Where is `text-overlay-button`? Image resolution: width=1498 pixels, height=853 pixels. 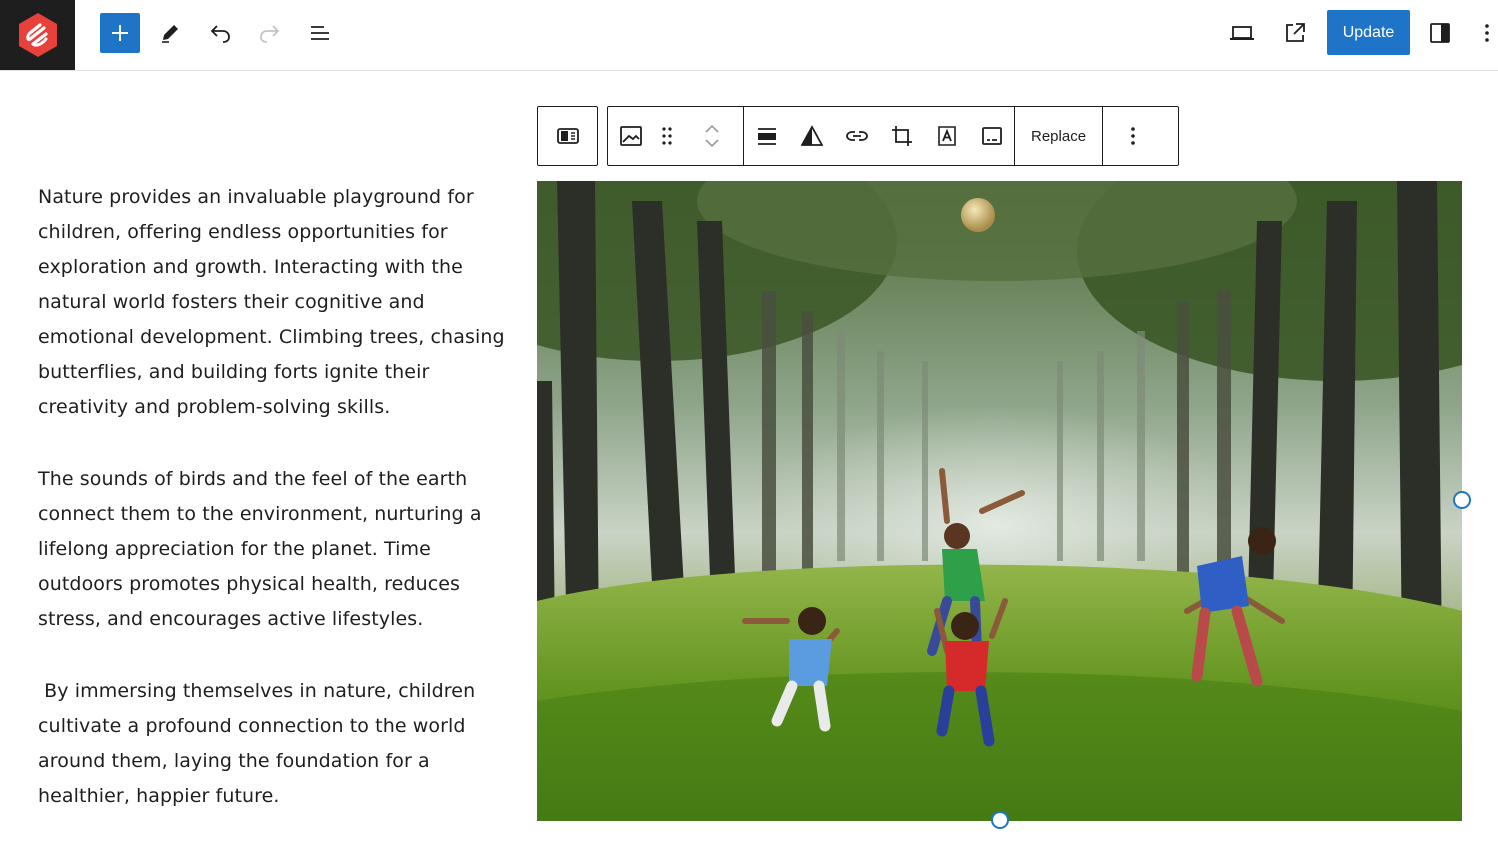 text-overlay-button is located at coordinates (946, 136).